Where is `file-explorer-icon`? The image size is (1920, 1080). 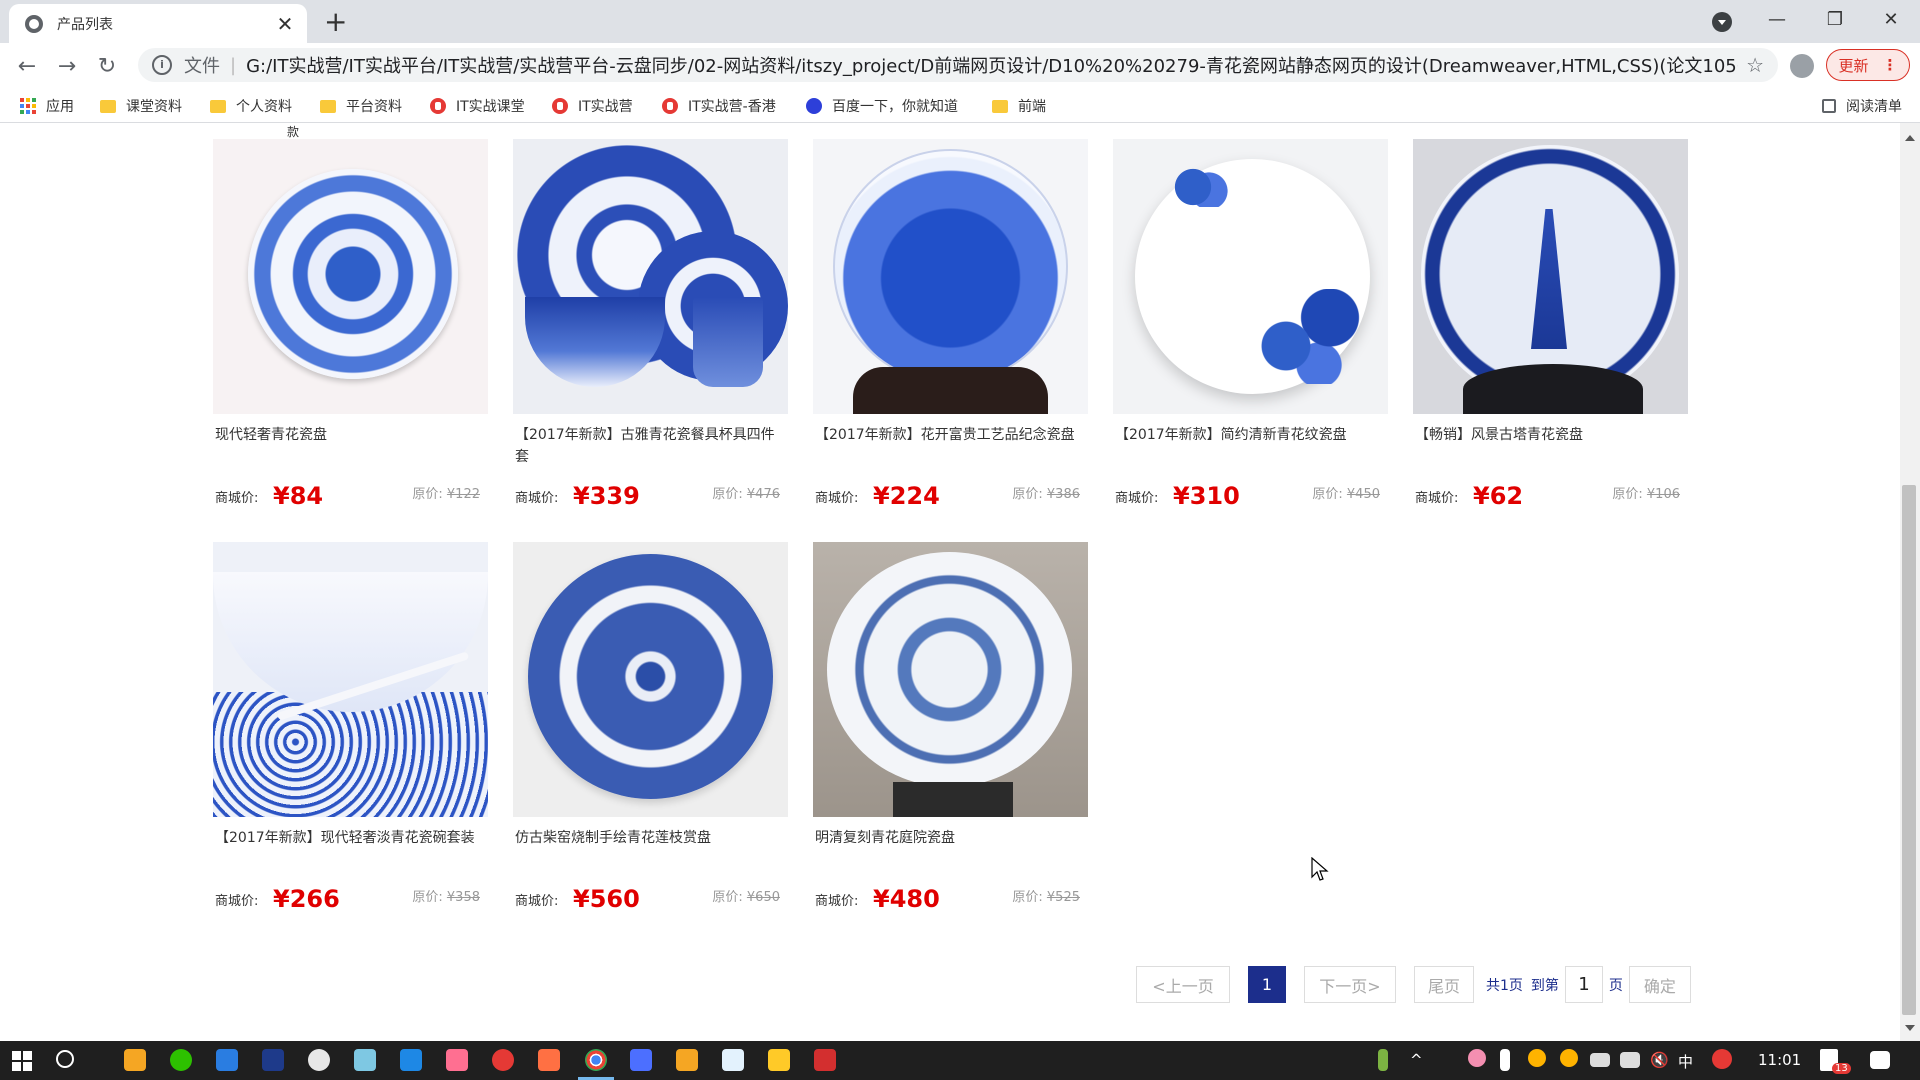
file-explorer-icon is located at coordinates (779, 1060).